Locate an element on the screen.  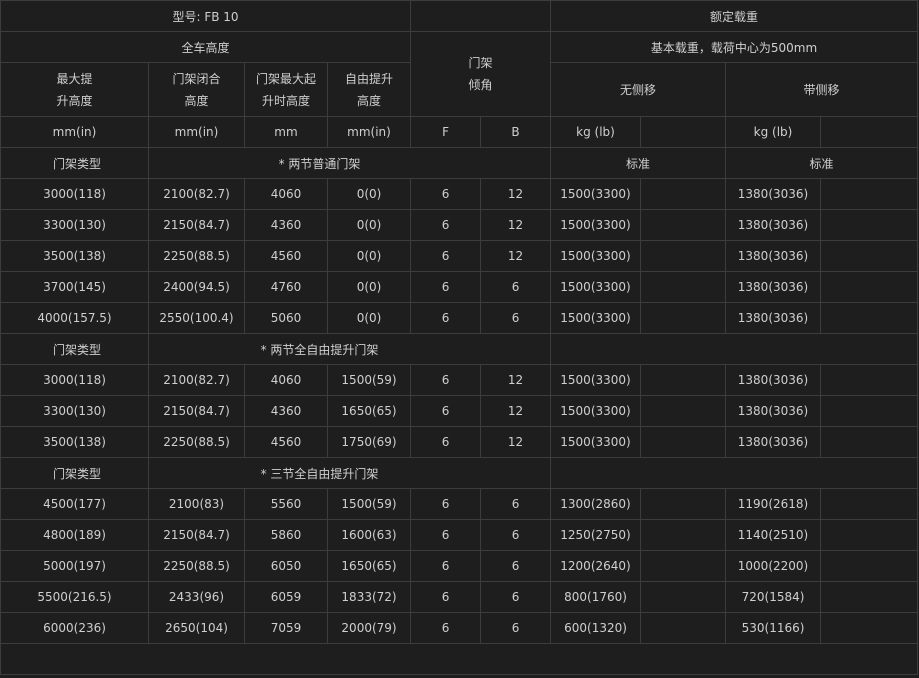
table-cell: 1250(2750) is located at coordinates (596, 535).